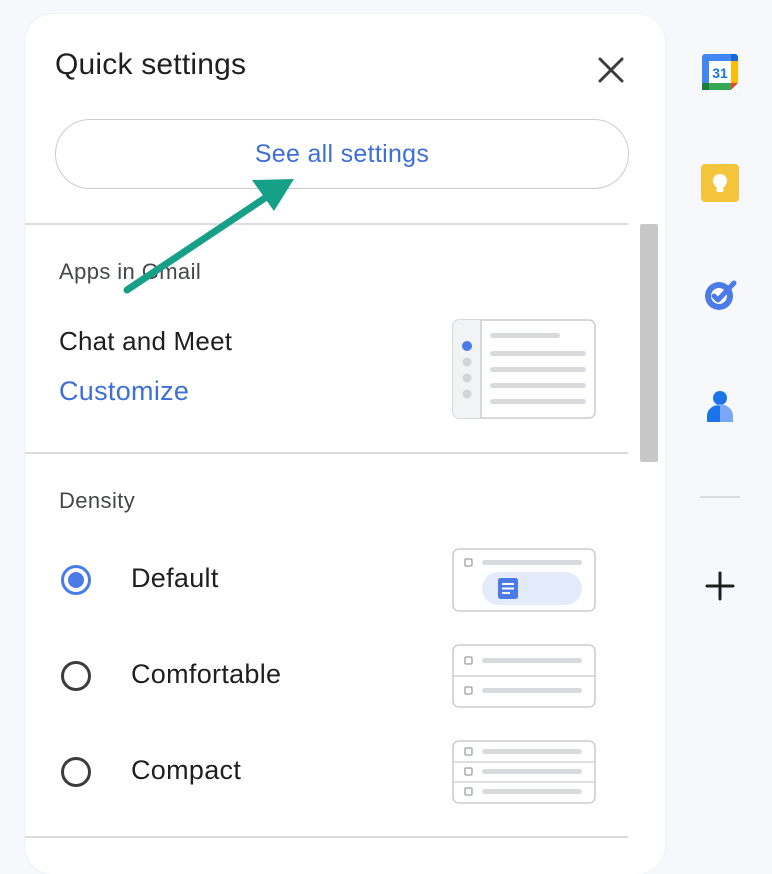 The image size is (772, 874). I want to click on density-option-label: Default, so click(175, 578).